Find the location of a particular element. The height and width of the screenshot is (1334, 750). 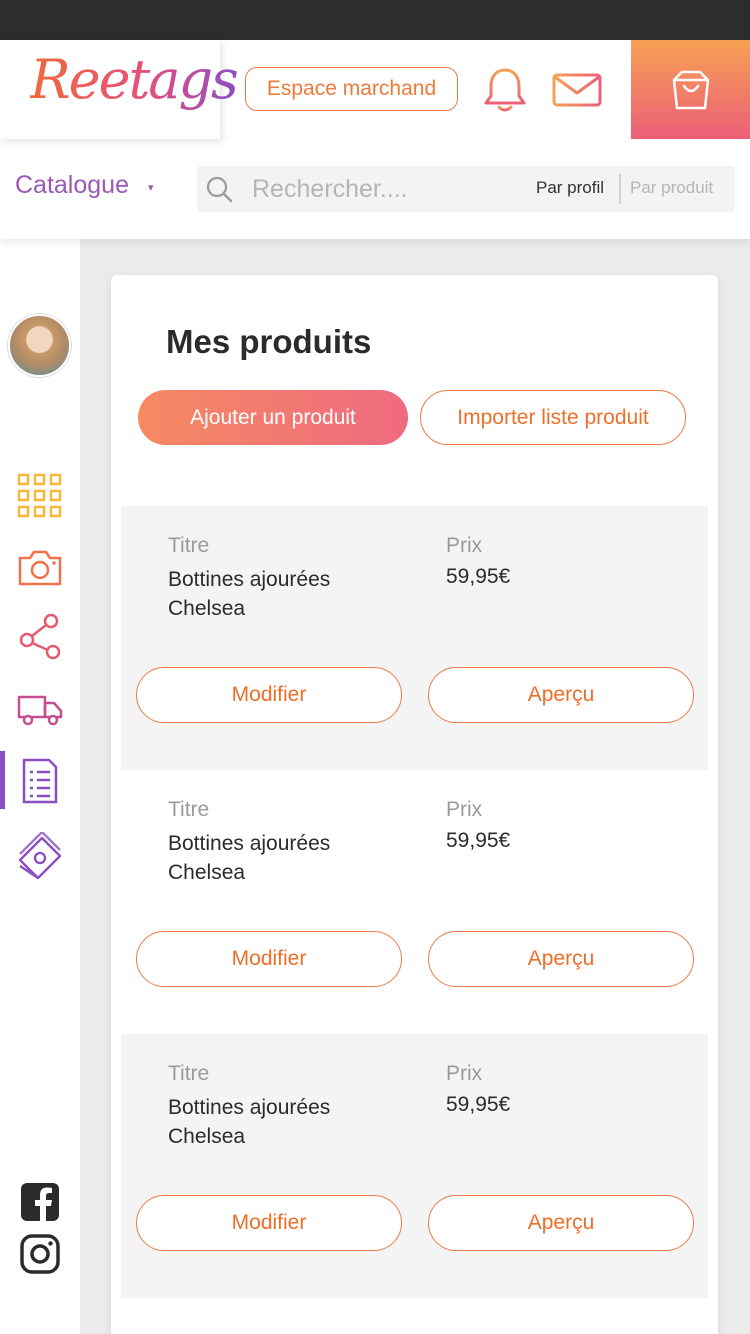

import-product-list-button: Importer liste produit is located at coordinates (553, 417).